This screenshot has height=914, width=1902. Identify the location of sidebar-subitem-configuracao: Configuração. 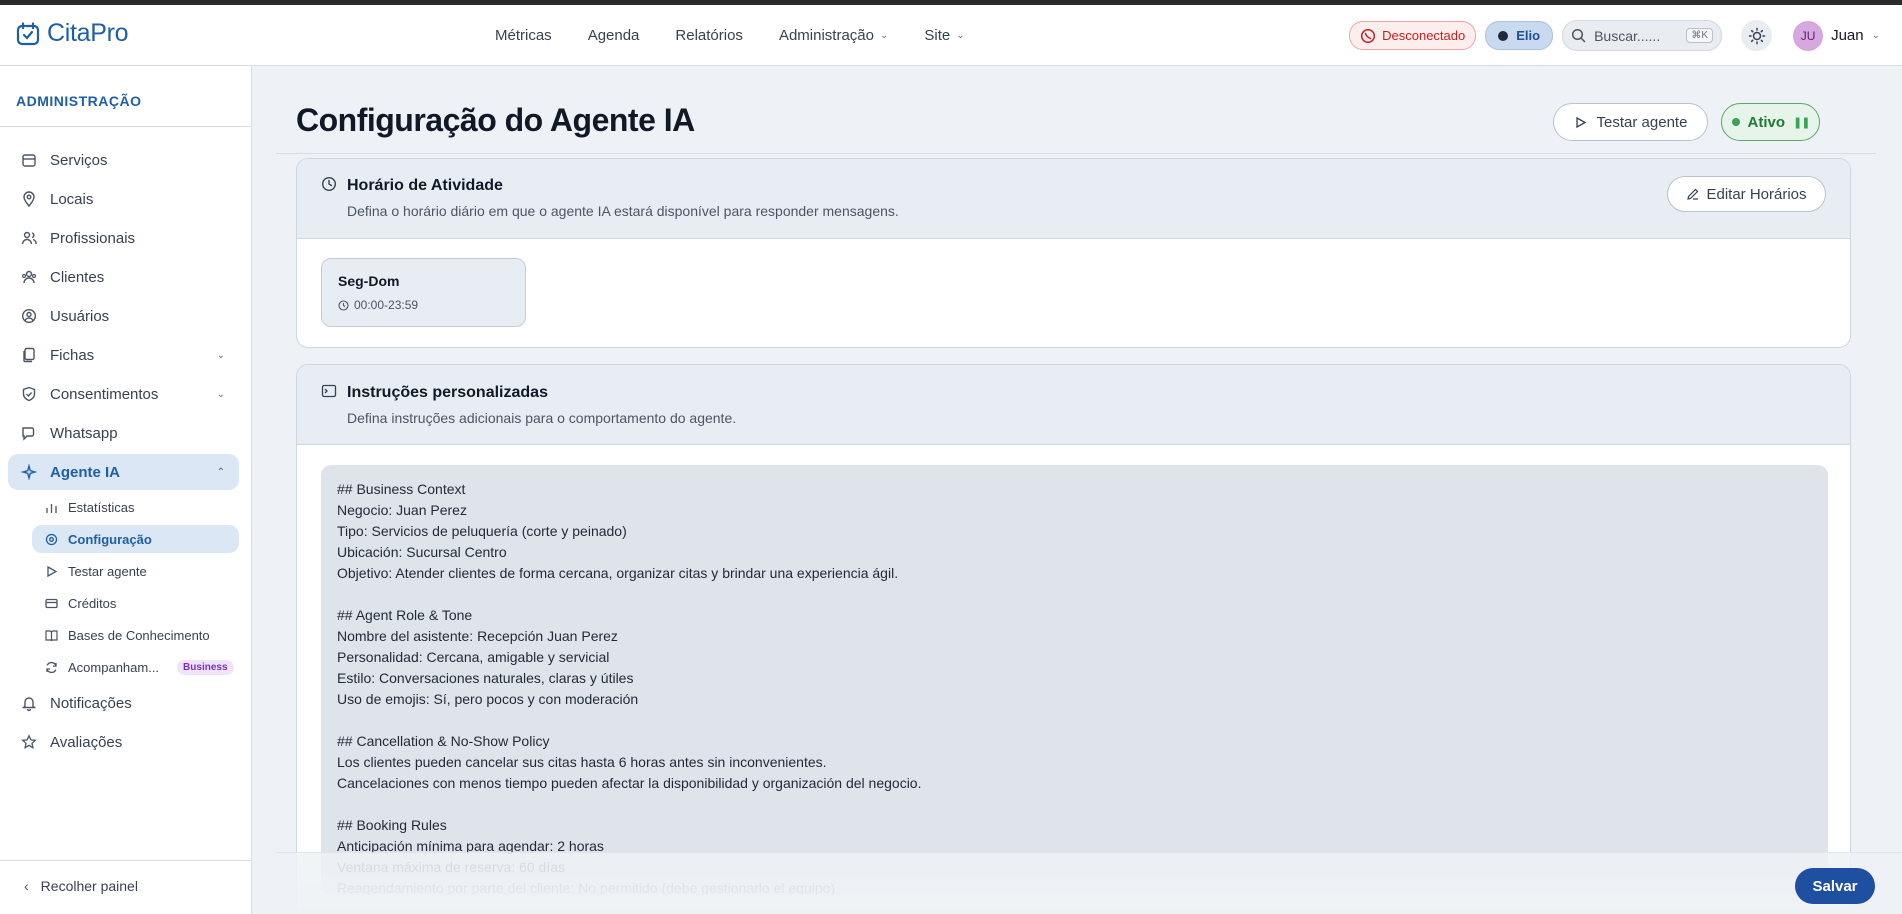
(135, 539).